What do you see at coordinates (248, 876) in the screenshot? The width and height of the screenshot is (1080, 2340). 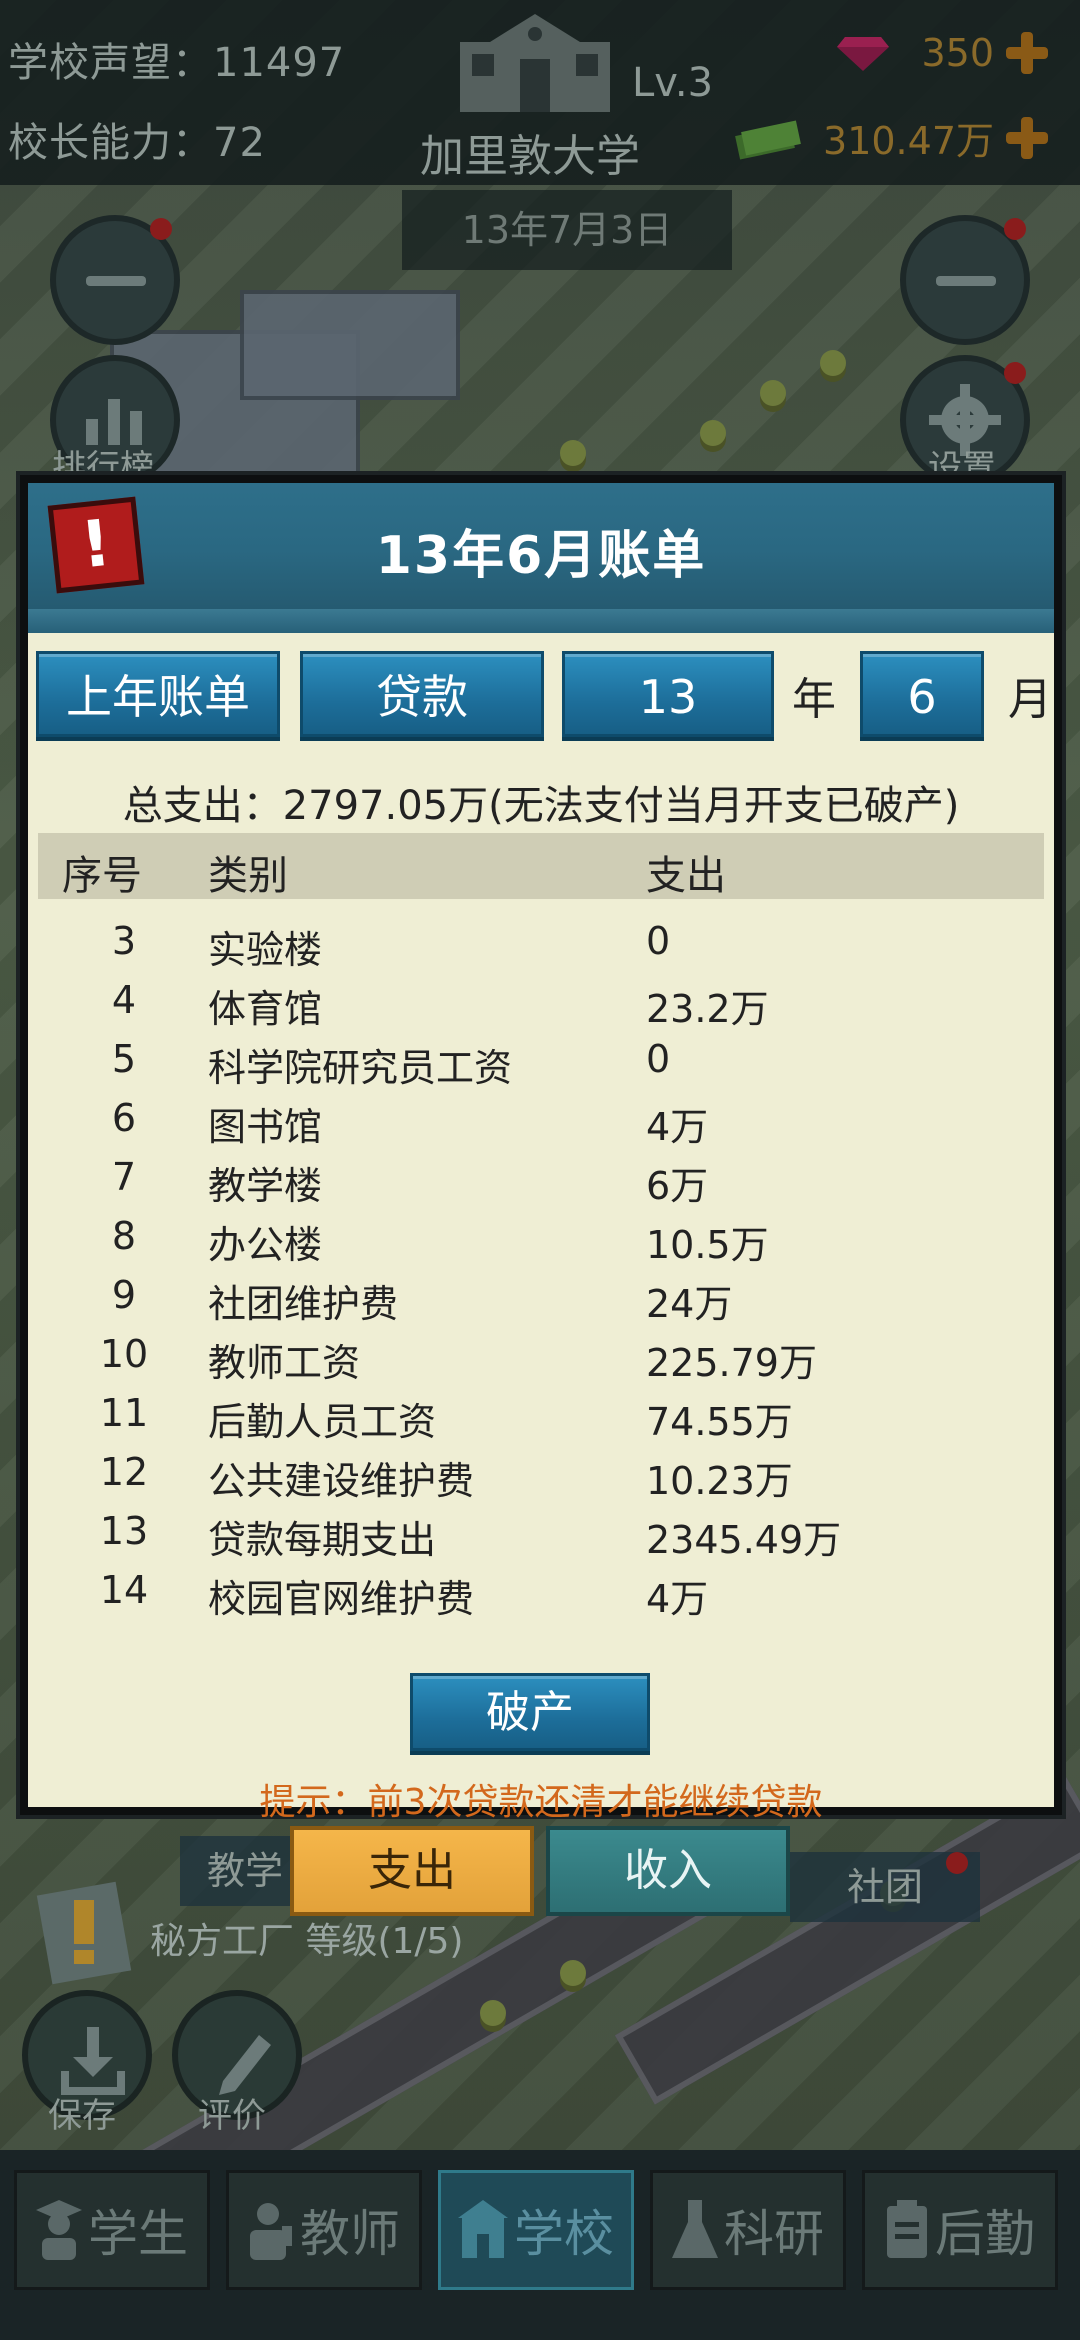 I see `column-header-category: 类别` at bounding box center [248, 876].